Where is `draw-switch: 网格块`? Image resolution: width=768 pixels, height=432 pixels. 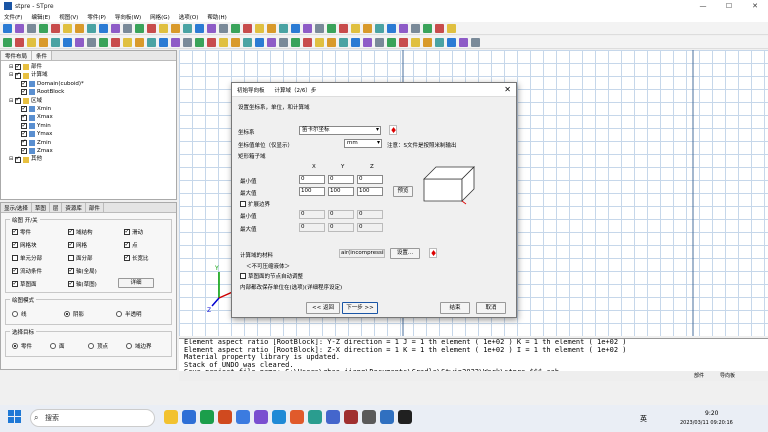 draw-switch: 网格块 is located at coordinates (24, 245).